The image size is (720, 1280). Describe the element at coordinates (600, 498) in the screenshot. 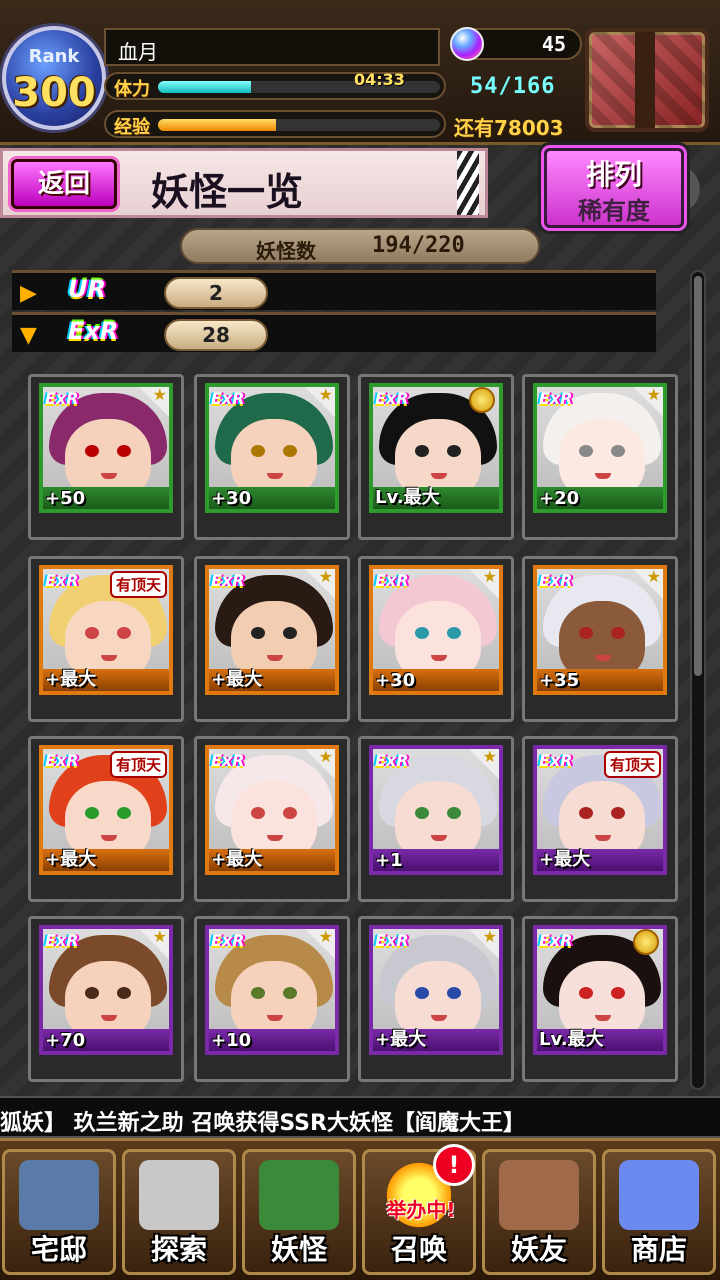

I see `card-level-bar: +20` at that location.